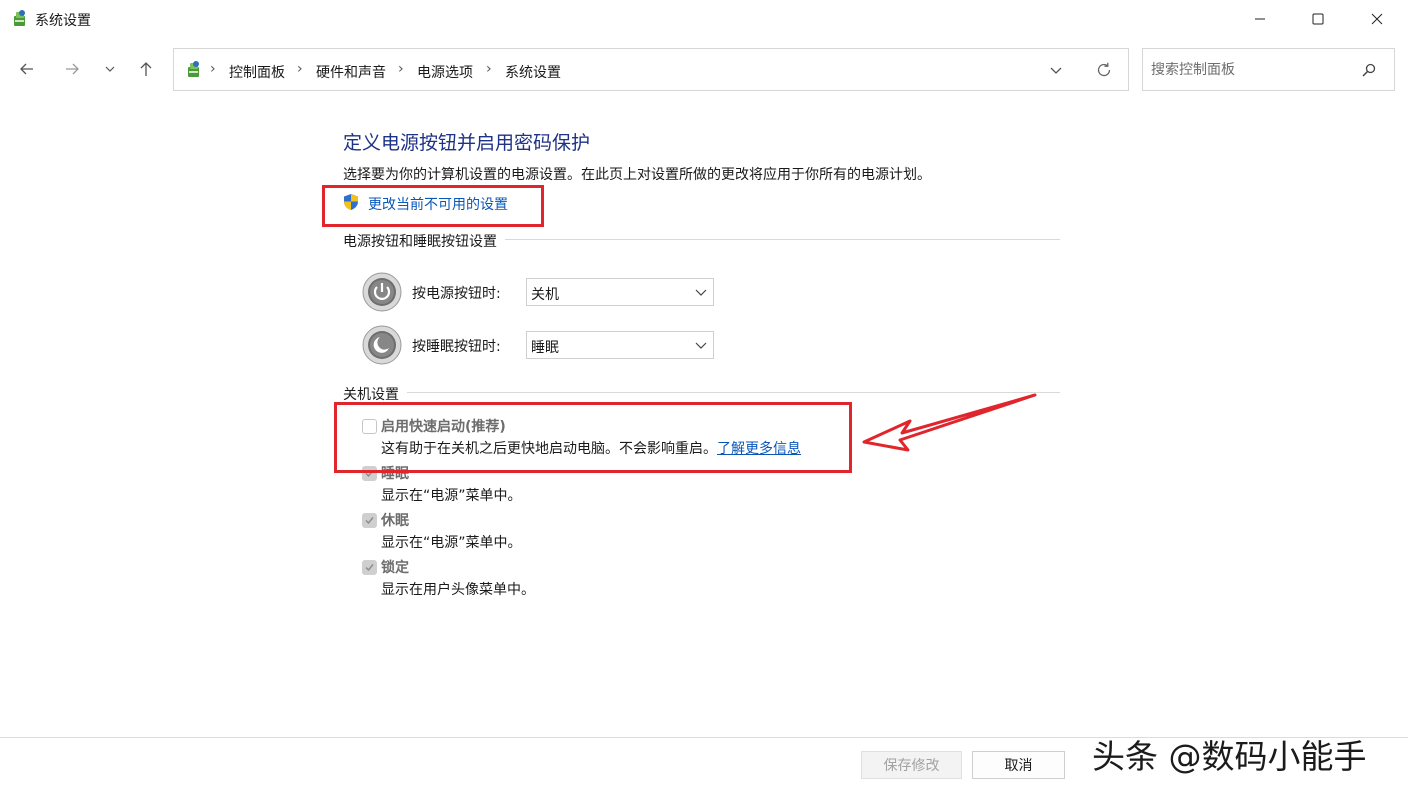 The width and height of the screenshot is (1408, 793). What do you see at coordinates (375, 394) in the screenshot?
I see `section-heading-shutdown: 关机设置` at bounding box center [375, 394].